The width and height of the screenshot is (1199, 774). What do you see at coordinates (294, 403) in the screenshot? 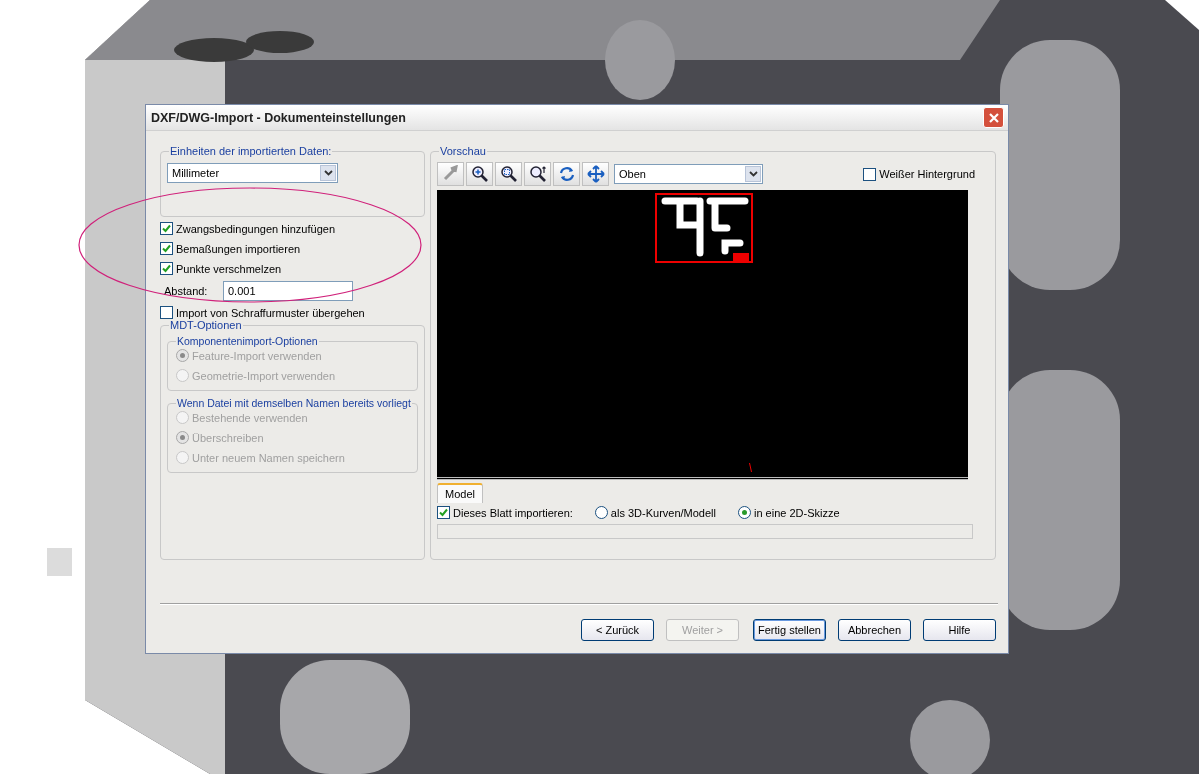
I see `group-label: Wenn Datei mit demselben Namen bereits vorliegt` at bounding box center [294, 403].